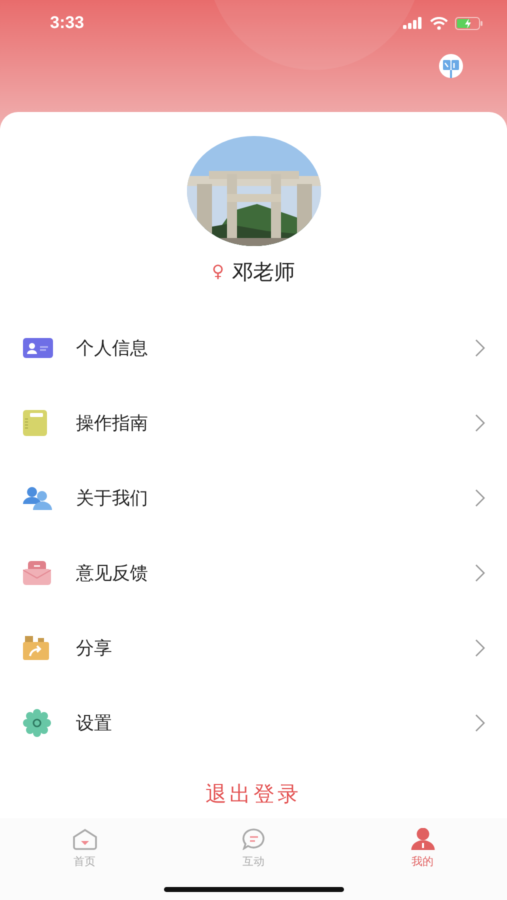  What do you see at coordinates (36, 648) in the screenshot?
I see `package-icon` at bounding box center [36, 648].